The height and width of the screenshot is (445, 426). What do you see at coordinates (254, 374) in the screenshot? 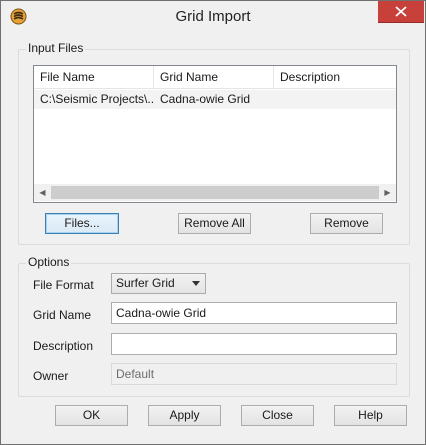
I see `owner-input: Default` at bounding box center [254, 374].